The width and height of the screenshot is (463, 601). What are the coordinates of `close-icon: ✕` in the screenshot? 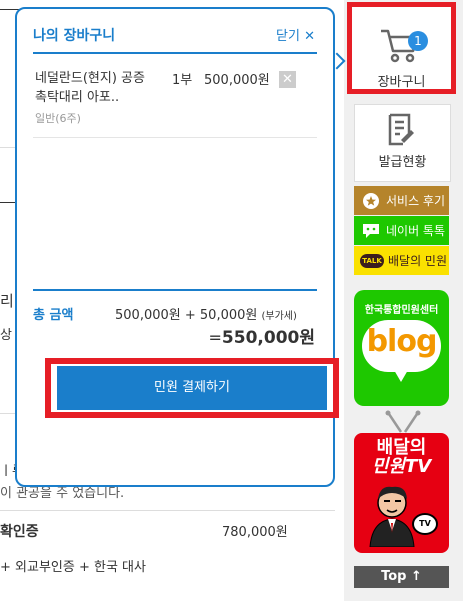 It's located at (287, 79).